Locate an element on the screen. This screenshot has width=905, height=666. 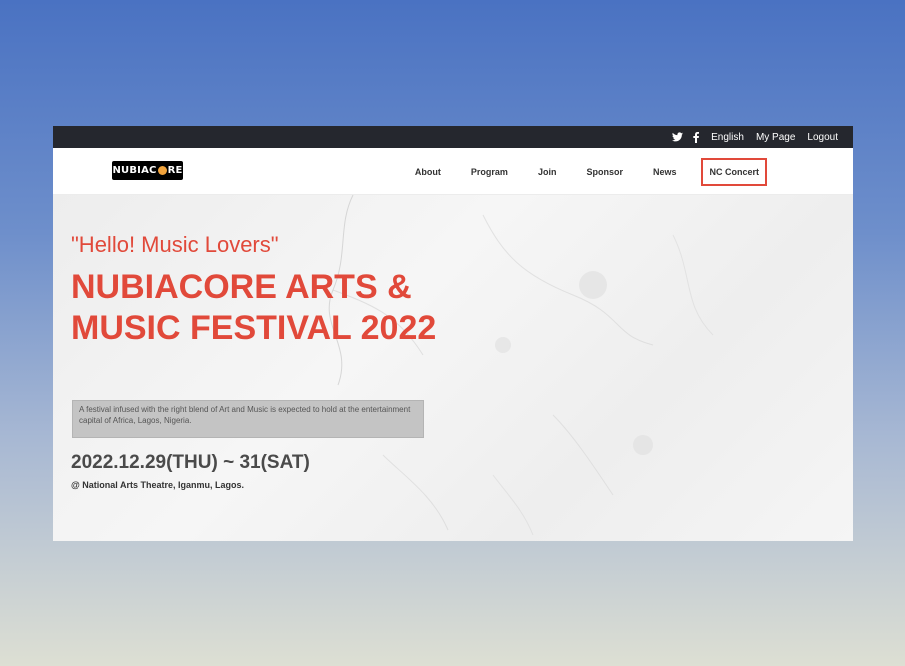
my-page-link: My Page is located at coordinates (775, 137).